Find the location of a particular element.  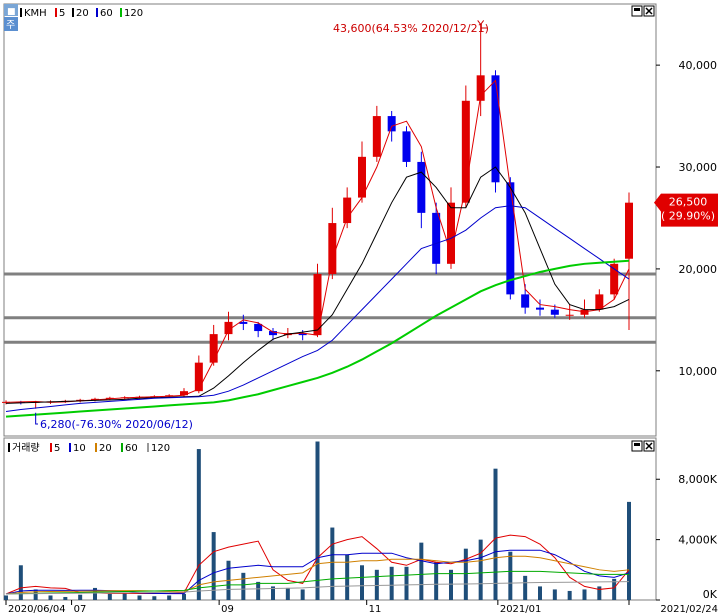

price-legend-label-1: 5 is located at coordinates (62, 13).